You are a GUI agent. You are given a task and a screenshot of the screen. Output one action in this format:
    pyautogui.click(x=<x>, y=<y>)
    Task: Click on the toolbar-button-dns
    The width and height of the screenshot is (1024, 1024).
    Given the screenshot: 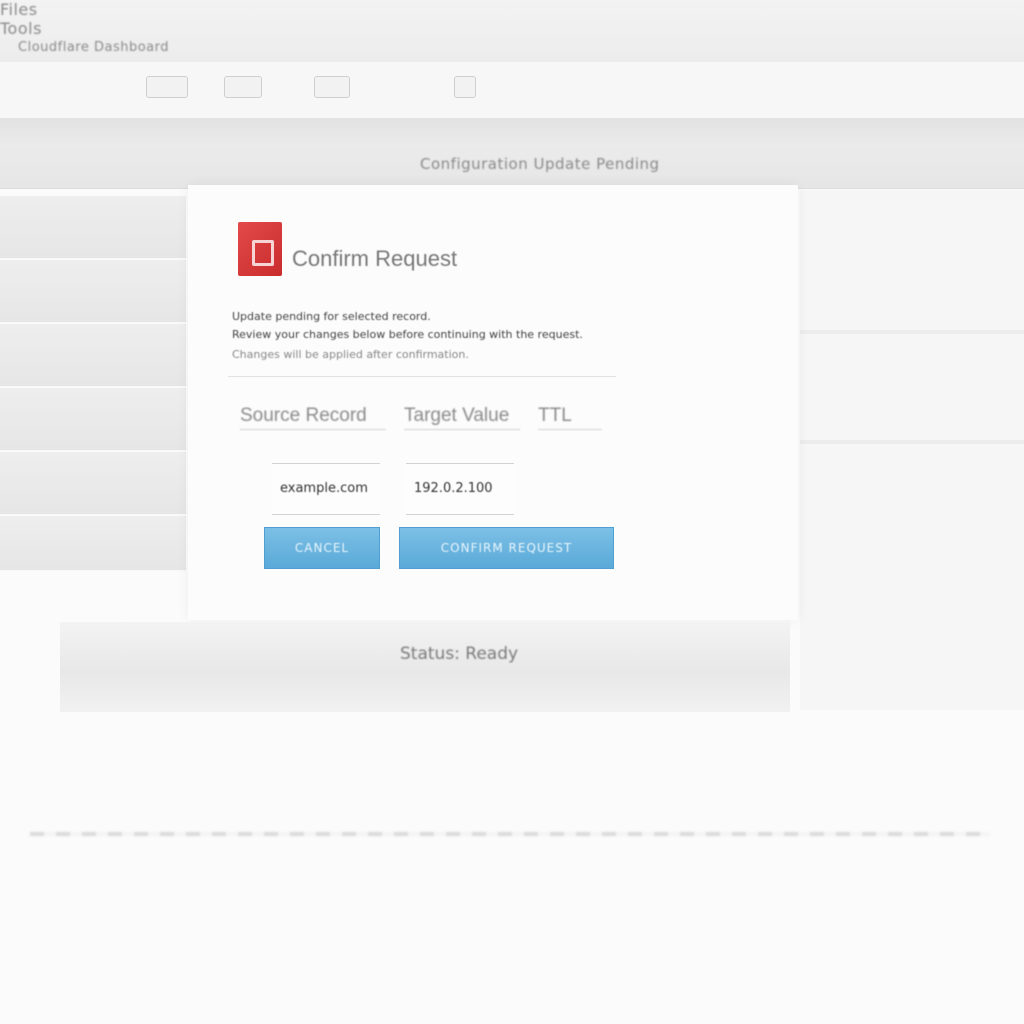 What is the action you would take?
    pyautogui.click(x=243, y=87)
    